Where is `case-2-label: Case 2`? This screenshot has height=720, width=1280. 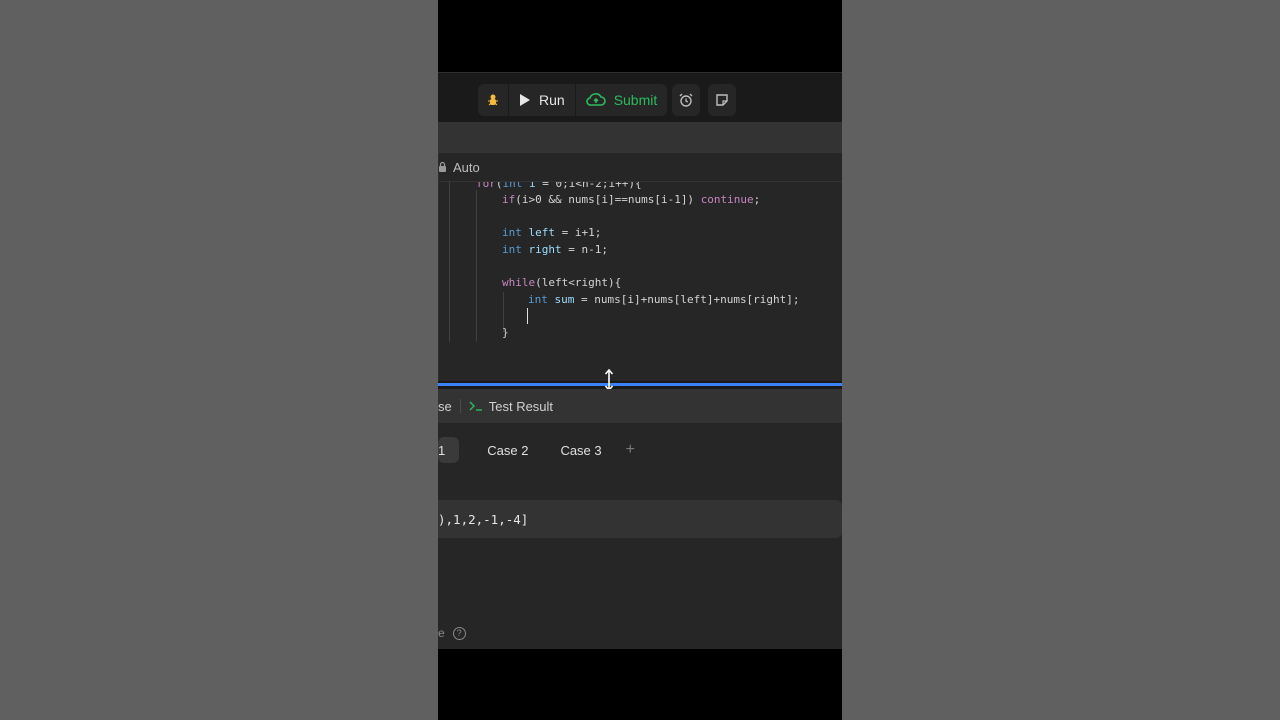 case-2-label: Case 2 is located at coordinates (508, 450).